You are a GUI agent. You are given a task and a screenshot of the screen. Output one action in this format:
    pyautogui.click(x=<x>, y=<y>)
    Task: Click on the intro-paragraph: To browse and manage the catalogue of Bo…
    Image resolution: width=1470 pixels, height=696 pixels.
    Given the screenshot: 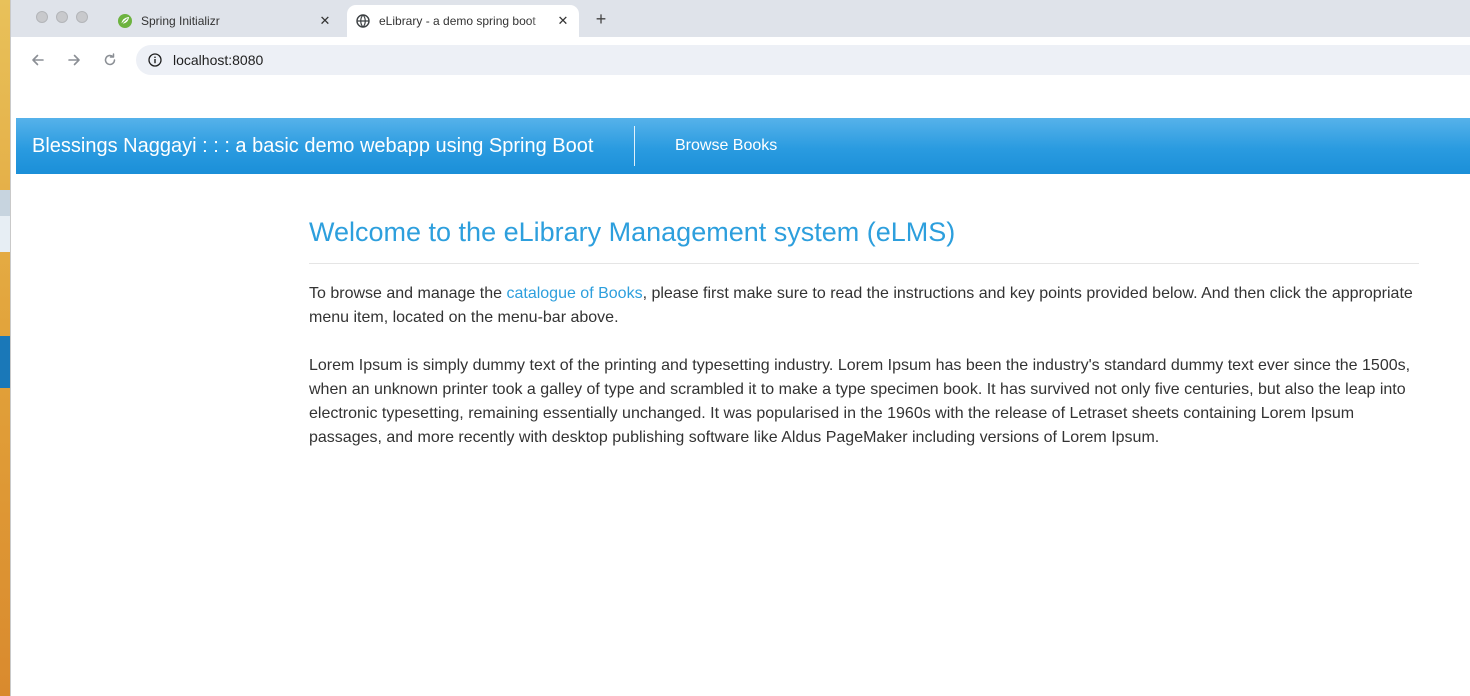 What is the action you would take?
    pyautogui.click(x=864, y=306)
    